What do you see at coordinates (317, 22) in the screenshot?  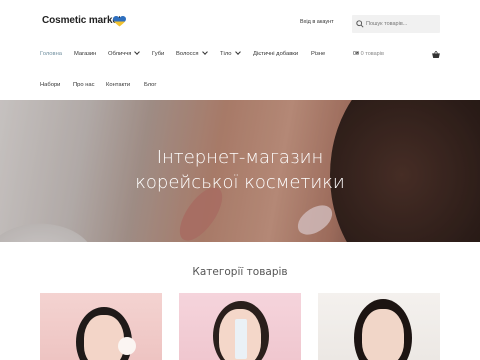 I see `login-link: Вхід в акаунт` at bounding box center [317, 22].